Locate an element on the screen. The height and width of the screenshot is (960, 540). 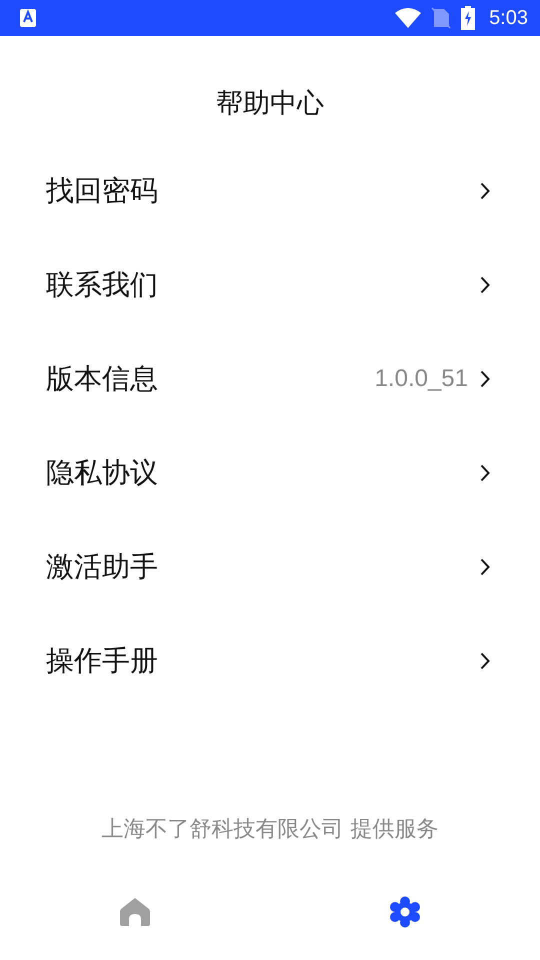
battery-charging-icon is located at coordinates (468, 18).